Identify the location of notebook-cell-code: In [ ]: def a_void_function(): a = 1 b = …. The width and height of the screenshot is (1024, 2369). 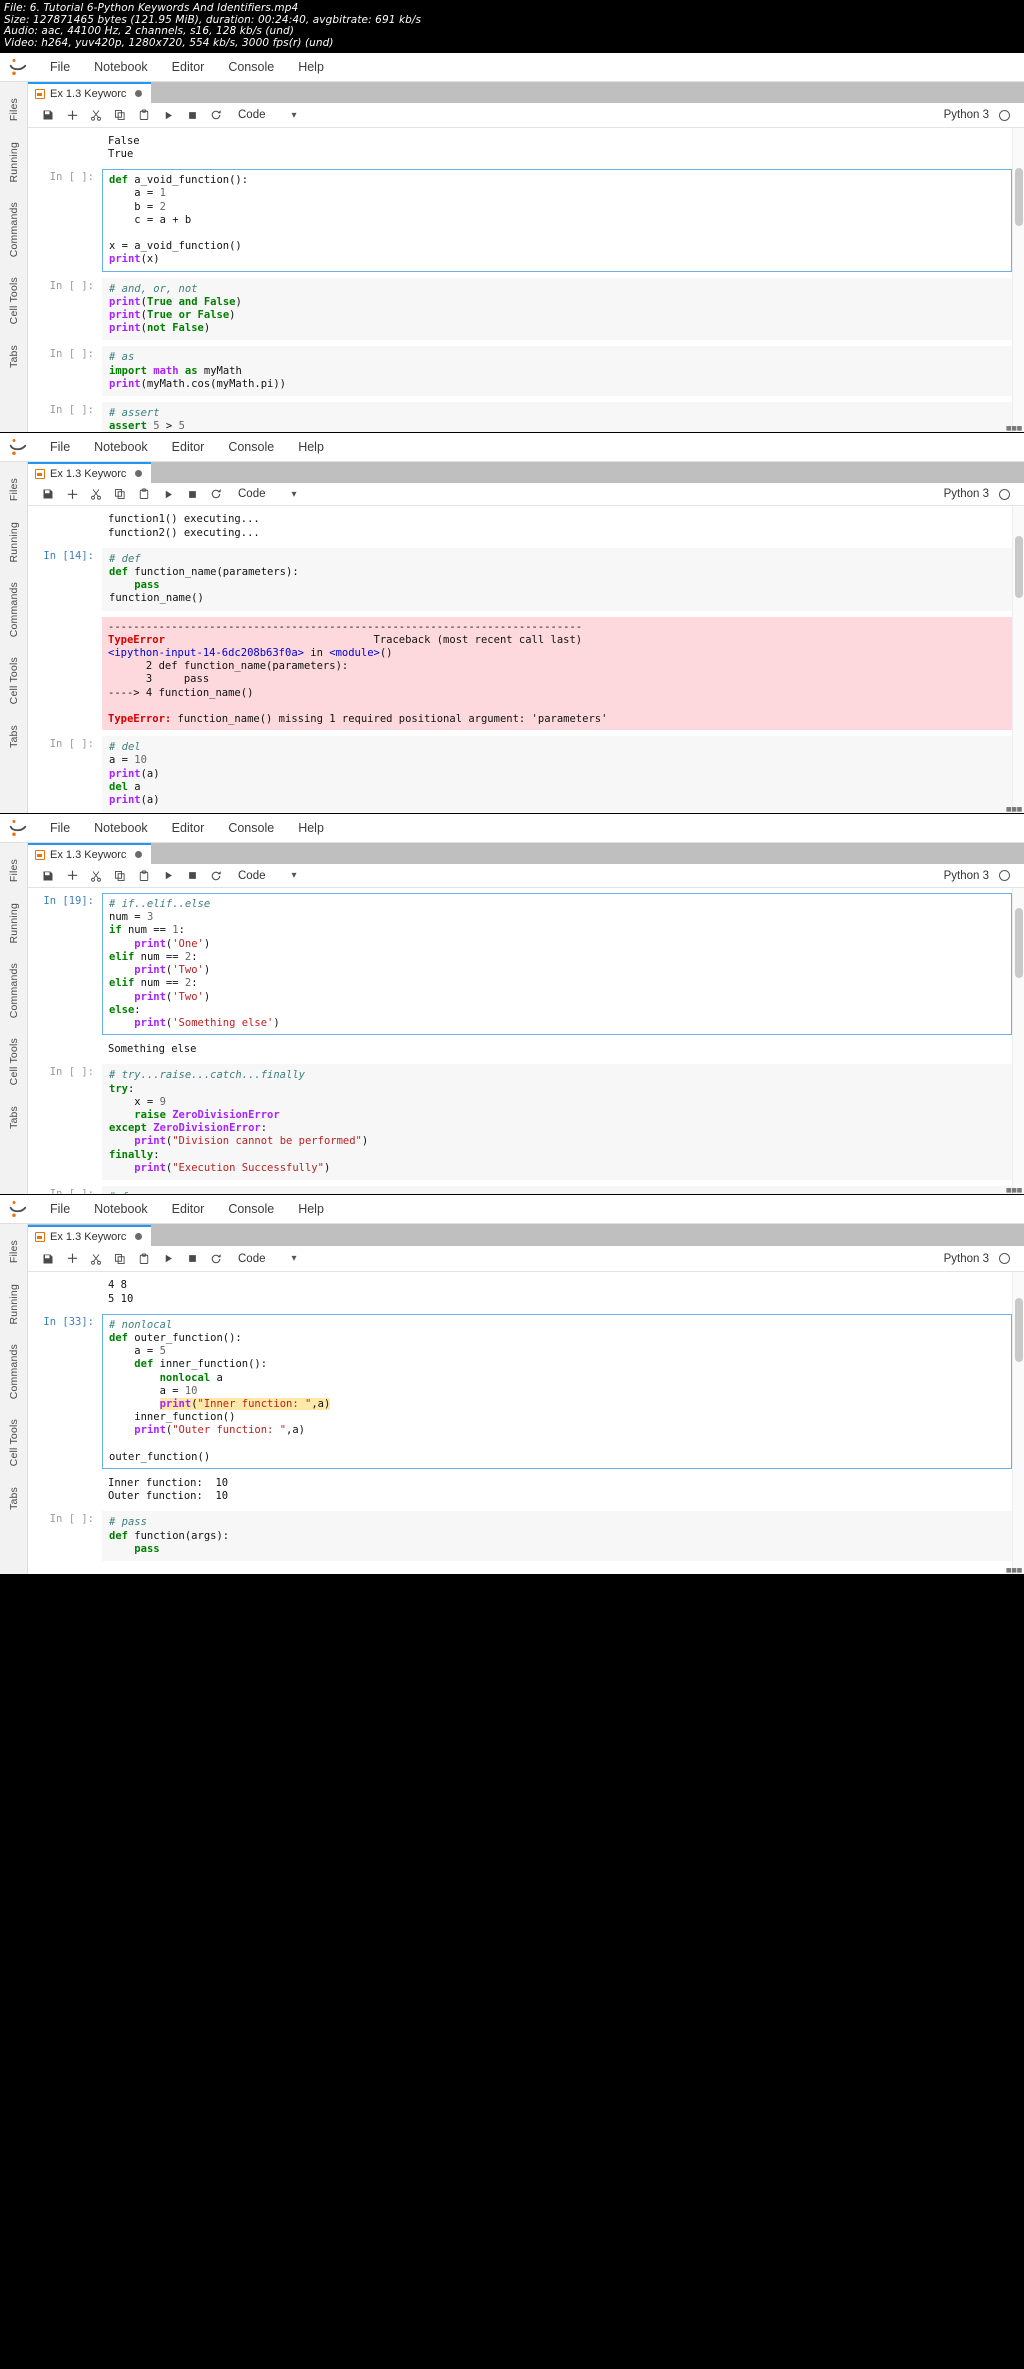
(520, 220).